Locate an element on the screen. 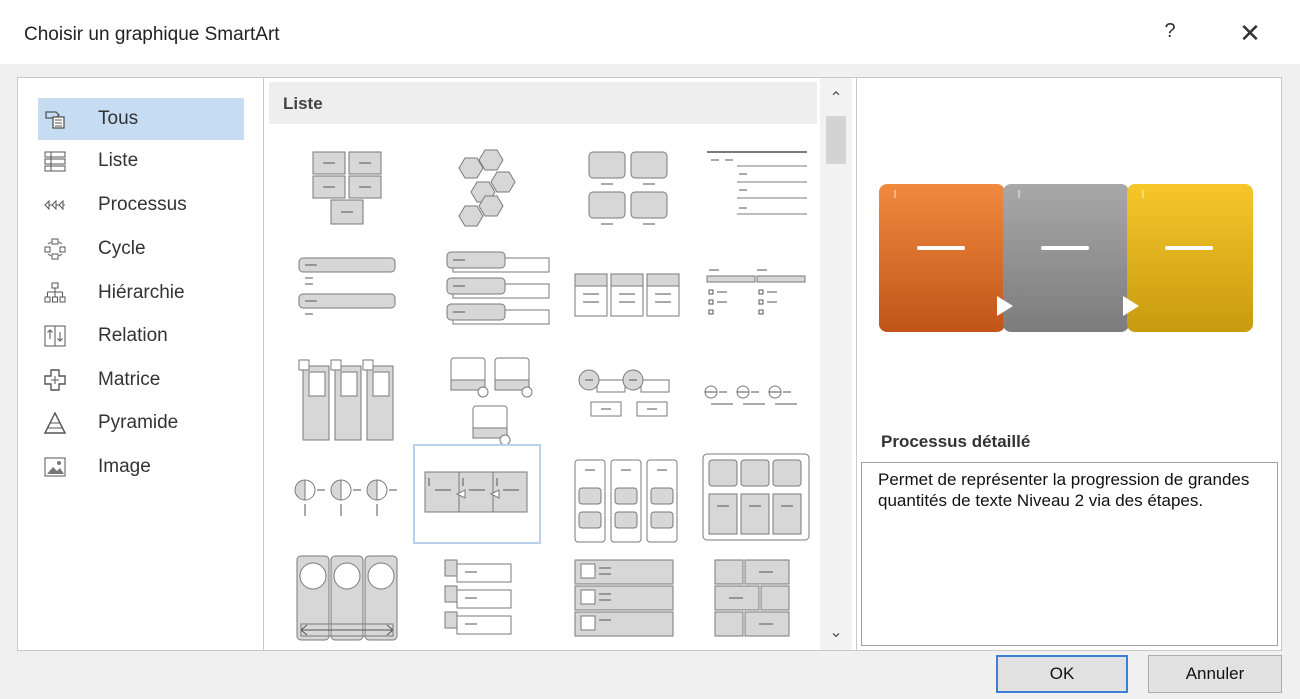 This screenshot has height=699, width=1300. category-label: Matrice is located at coordinates (129, 379).